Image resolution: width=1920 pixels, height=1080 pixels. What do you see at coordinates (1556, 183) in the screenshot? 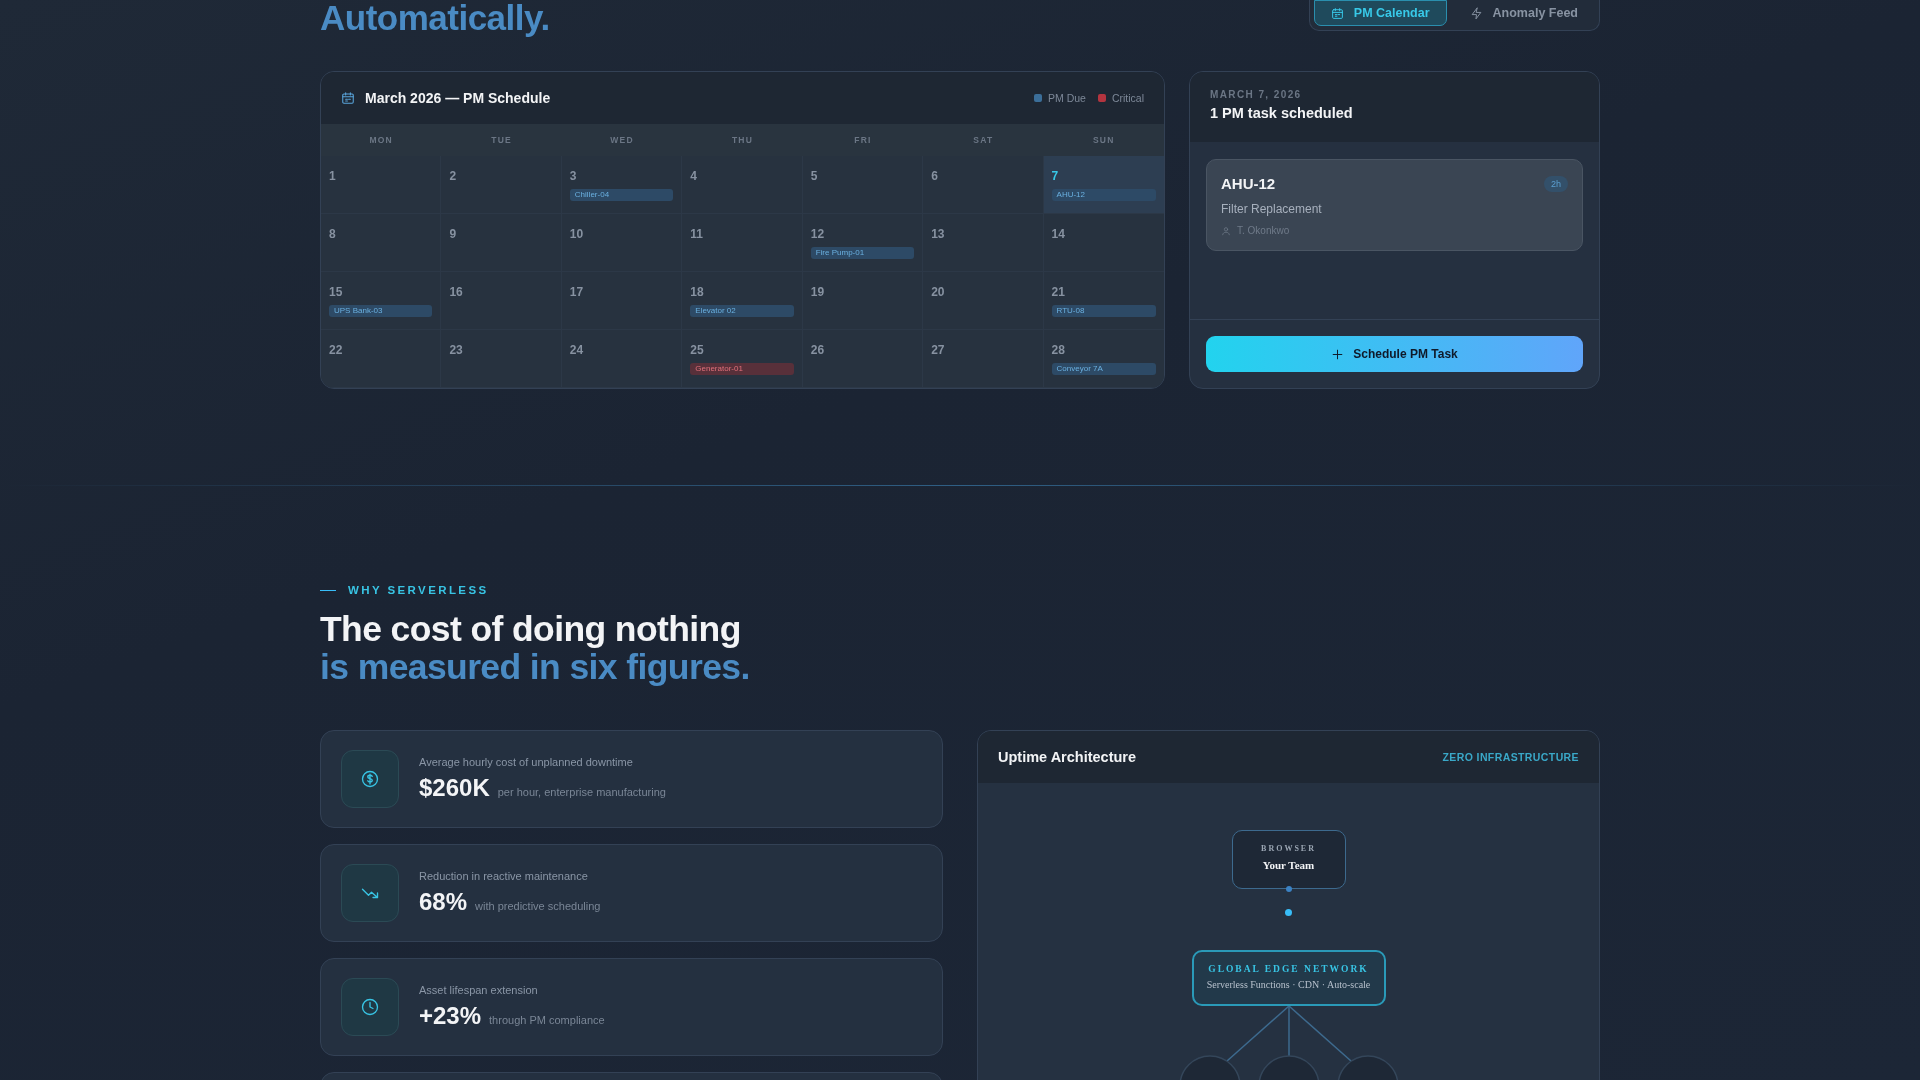
I see `duration-badge: 2h` at bounding box center [1556, 183].